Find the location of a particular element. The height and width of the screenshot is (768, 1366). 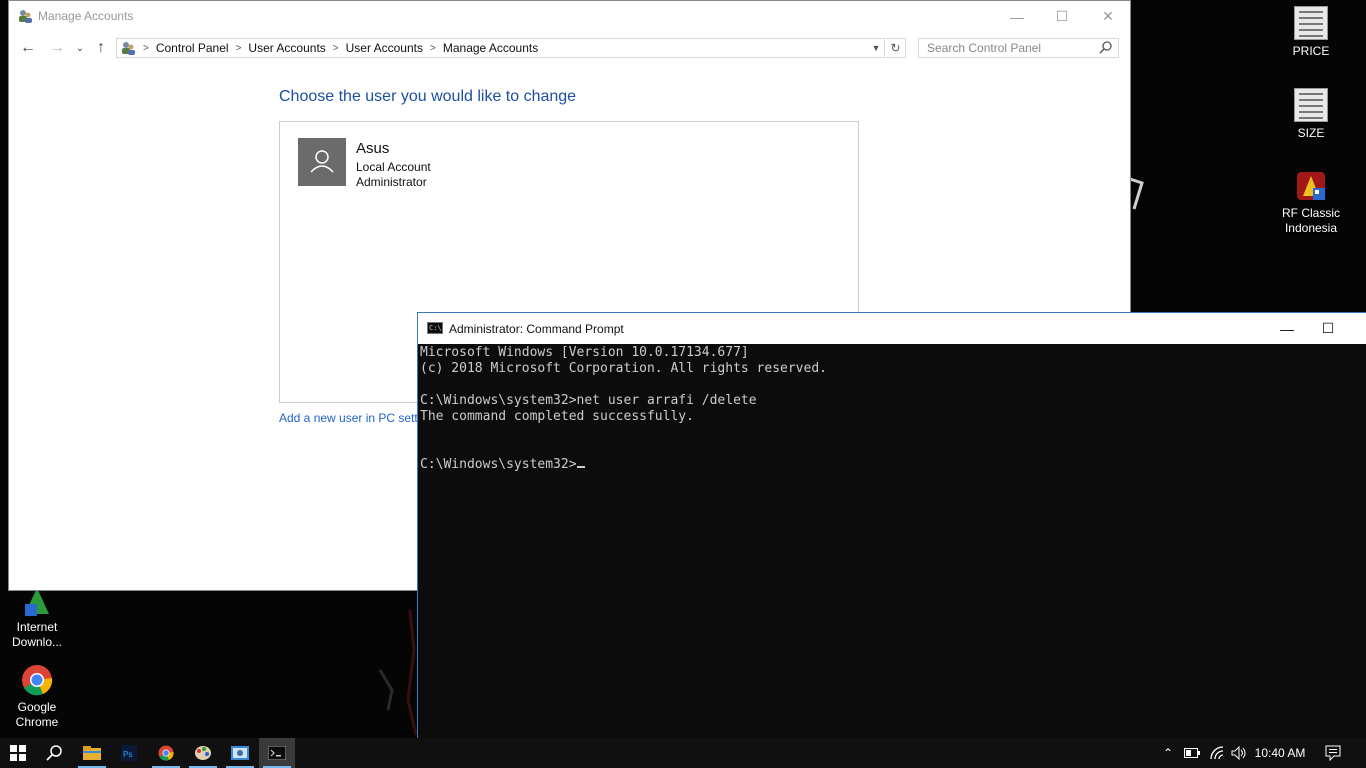

forward-button: → is located at coordinates (57, 48).